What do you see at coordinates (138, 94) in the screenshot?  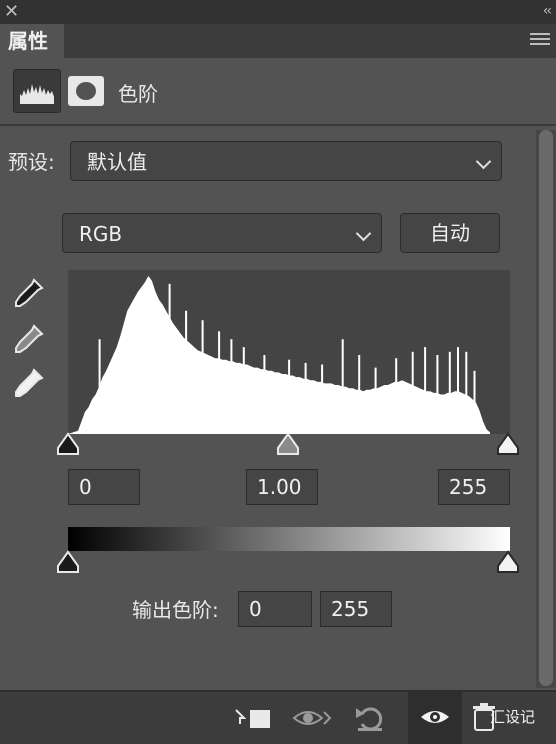 I see `adjustment-title: 色阶` at bounding box center [138, 94].